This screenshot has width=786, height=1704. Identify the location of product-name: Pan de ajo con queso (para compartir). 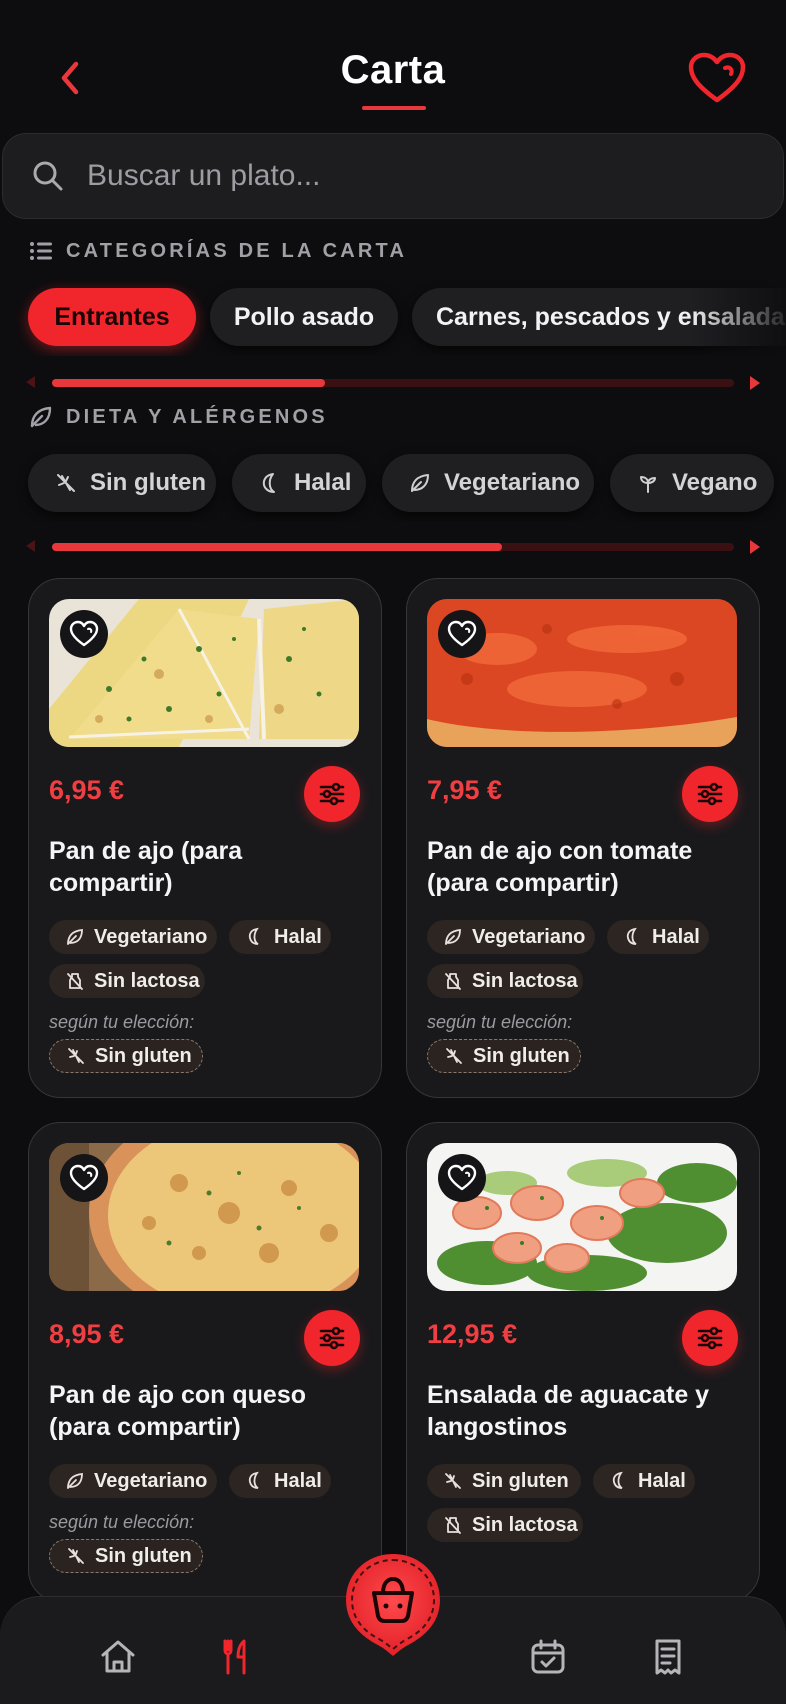
(177, 1411).